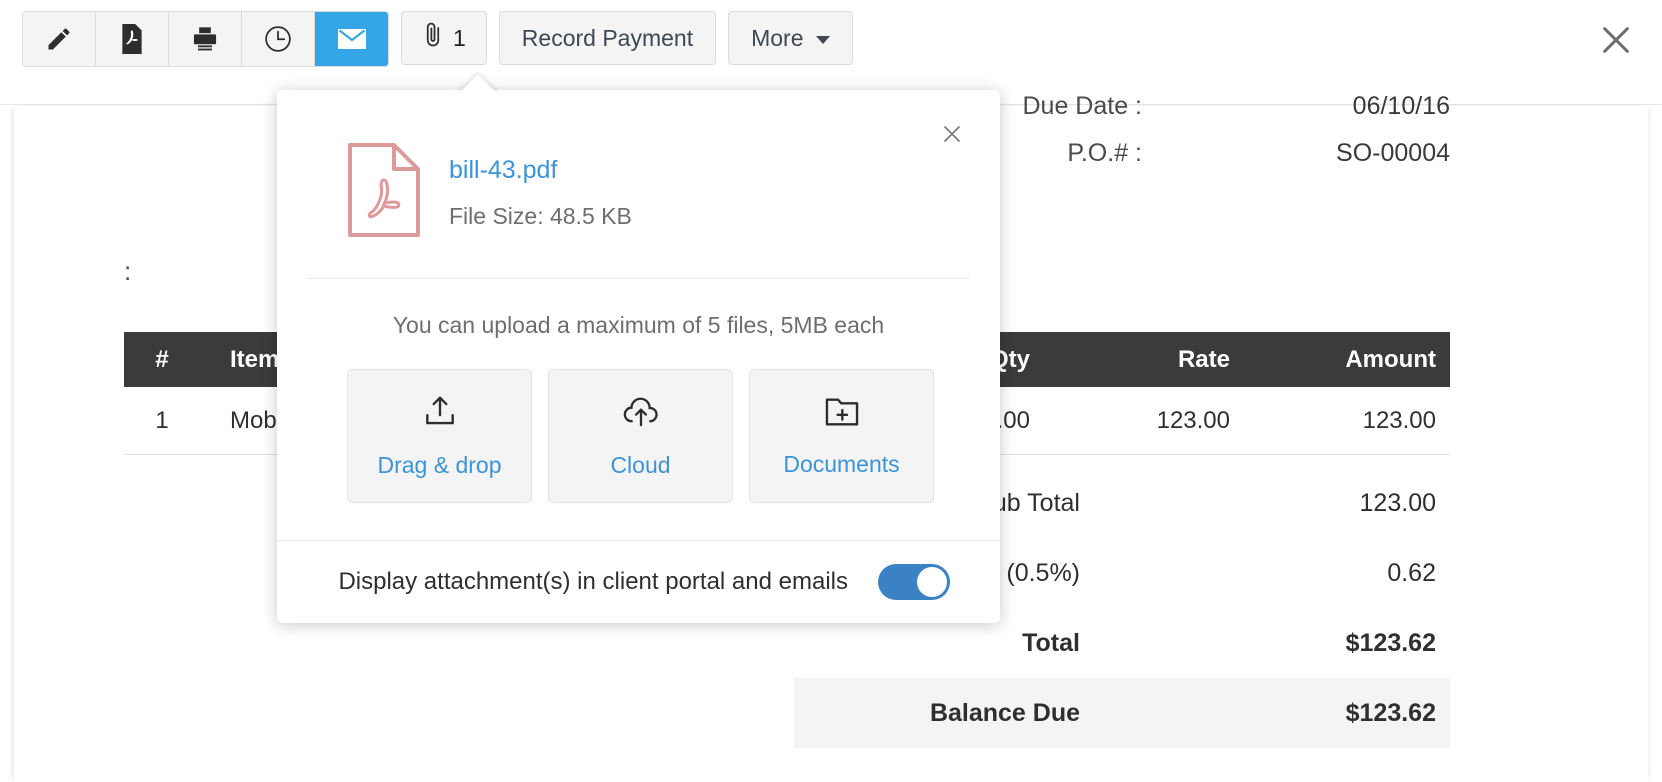  What do you see at coordinates (1390, 359) in the screenshot?
I see `column-header-amount: Amount` at bounding box center [1390, 359].